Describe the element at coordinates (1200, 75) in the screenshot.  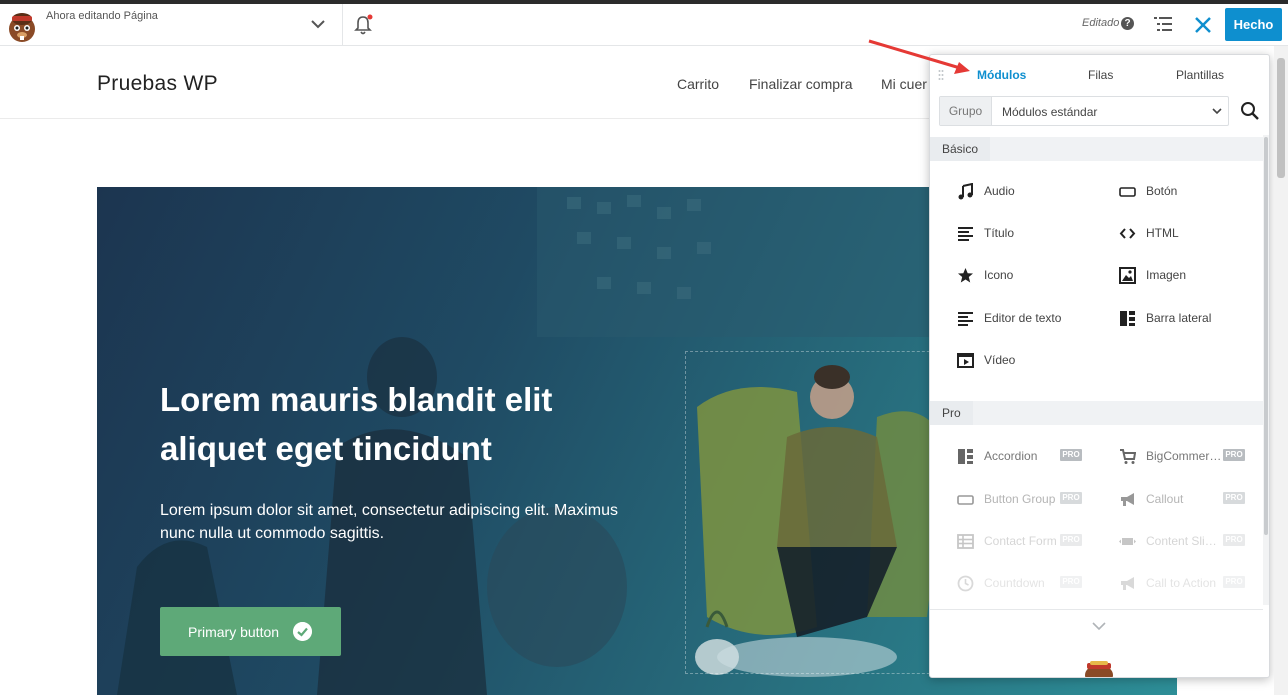
I see `tab-templates: Plantillas` at that location.